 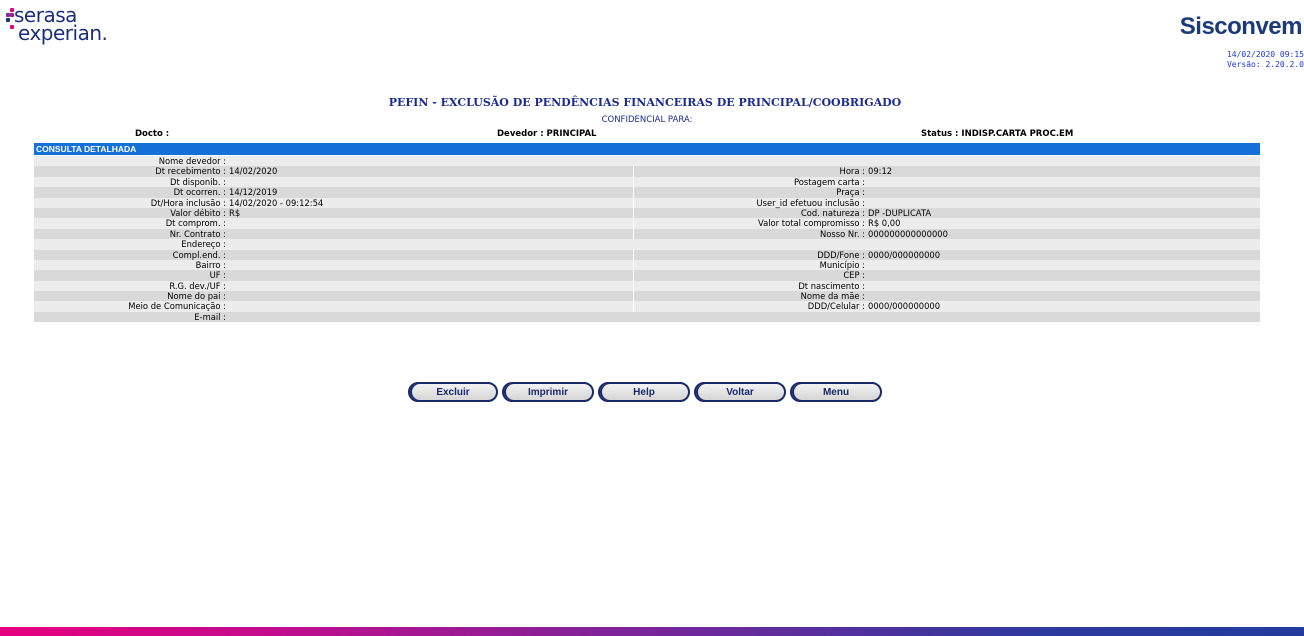 I want to click on field-label: Nr. Contrato :, so click(x=197, y=233).